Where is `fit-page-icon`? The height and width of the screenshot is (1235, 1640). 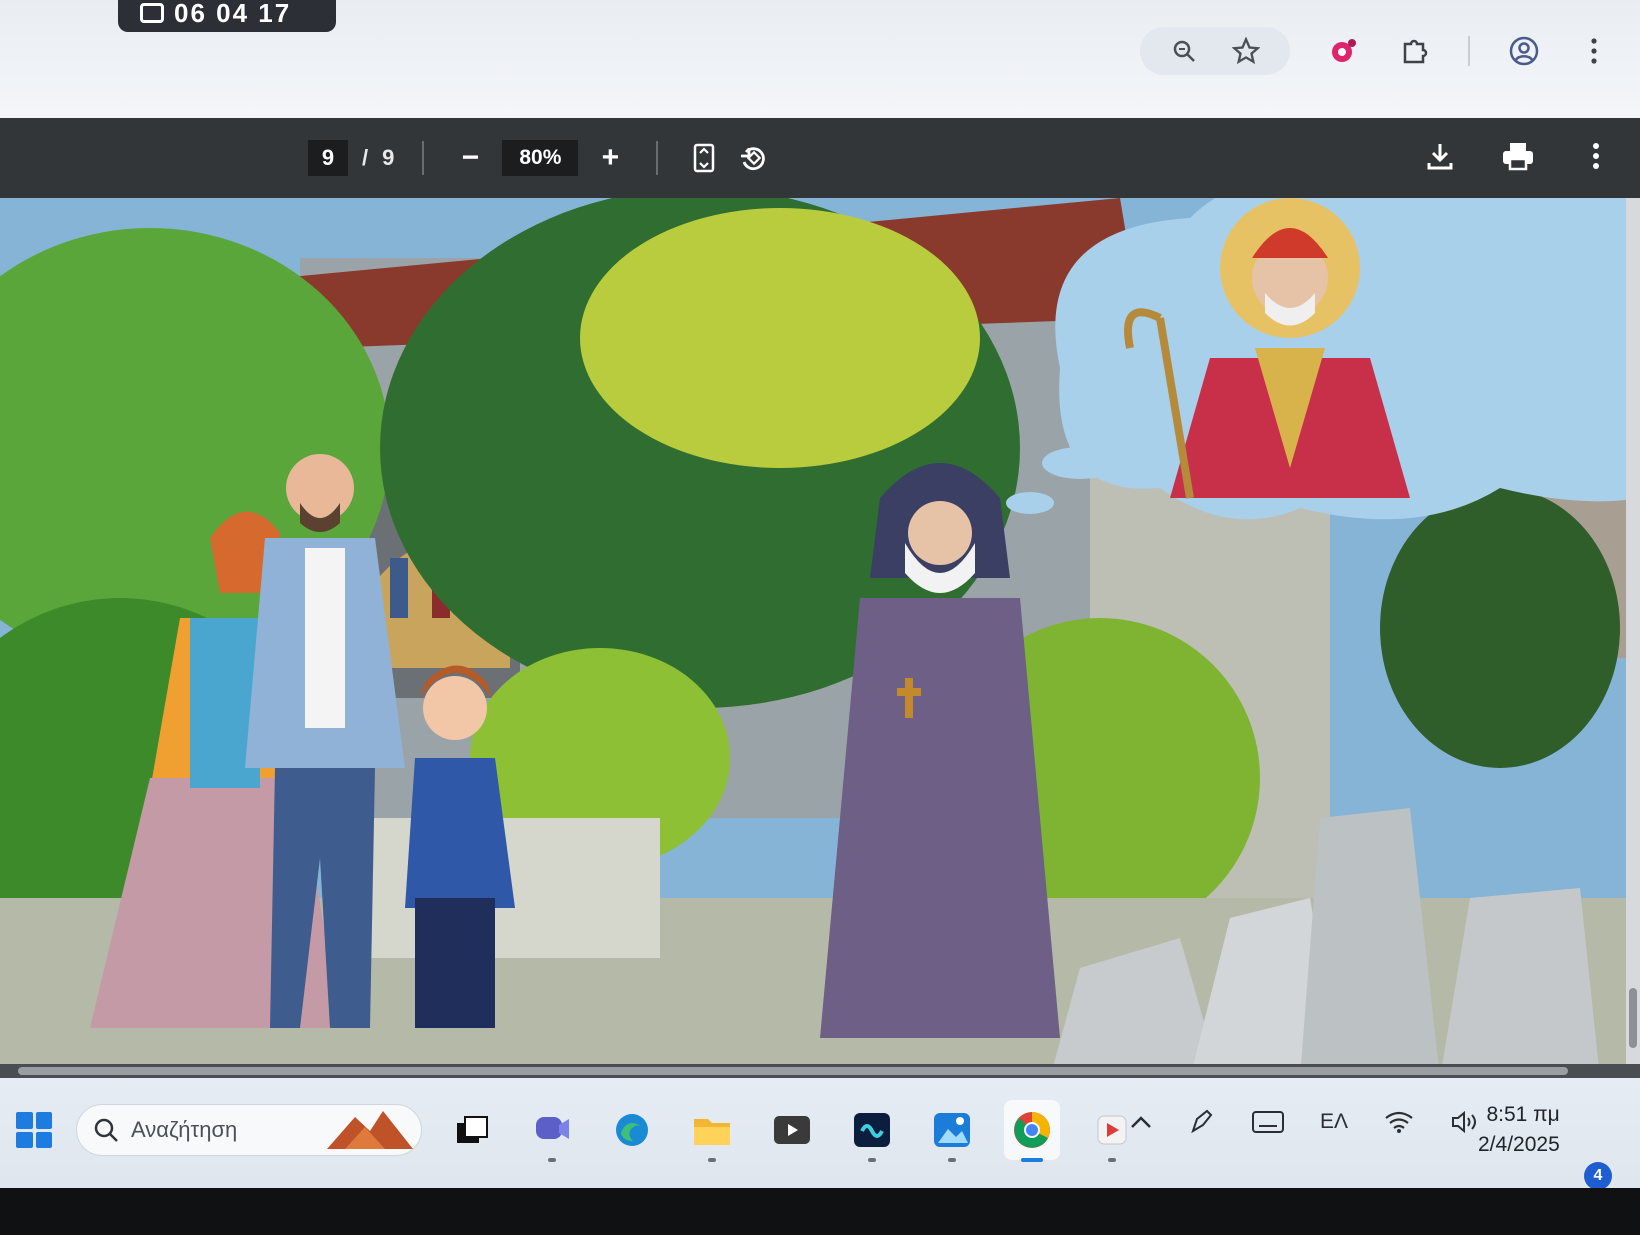
fit-page-icon is located at coordinates (704, 158).